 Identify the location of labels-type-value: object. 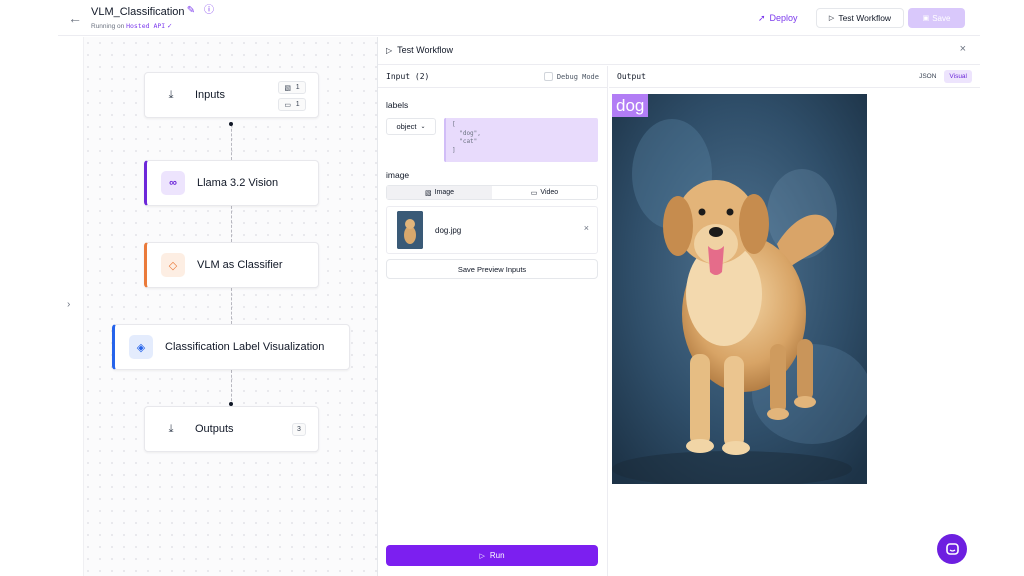
(406, 126).